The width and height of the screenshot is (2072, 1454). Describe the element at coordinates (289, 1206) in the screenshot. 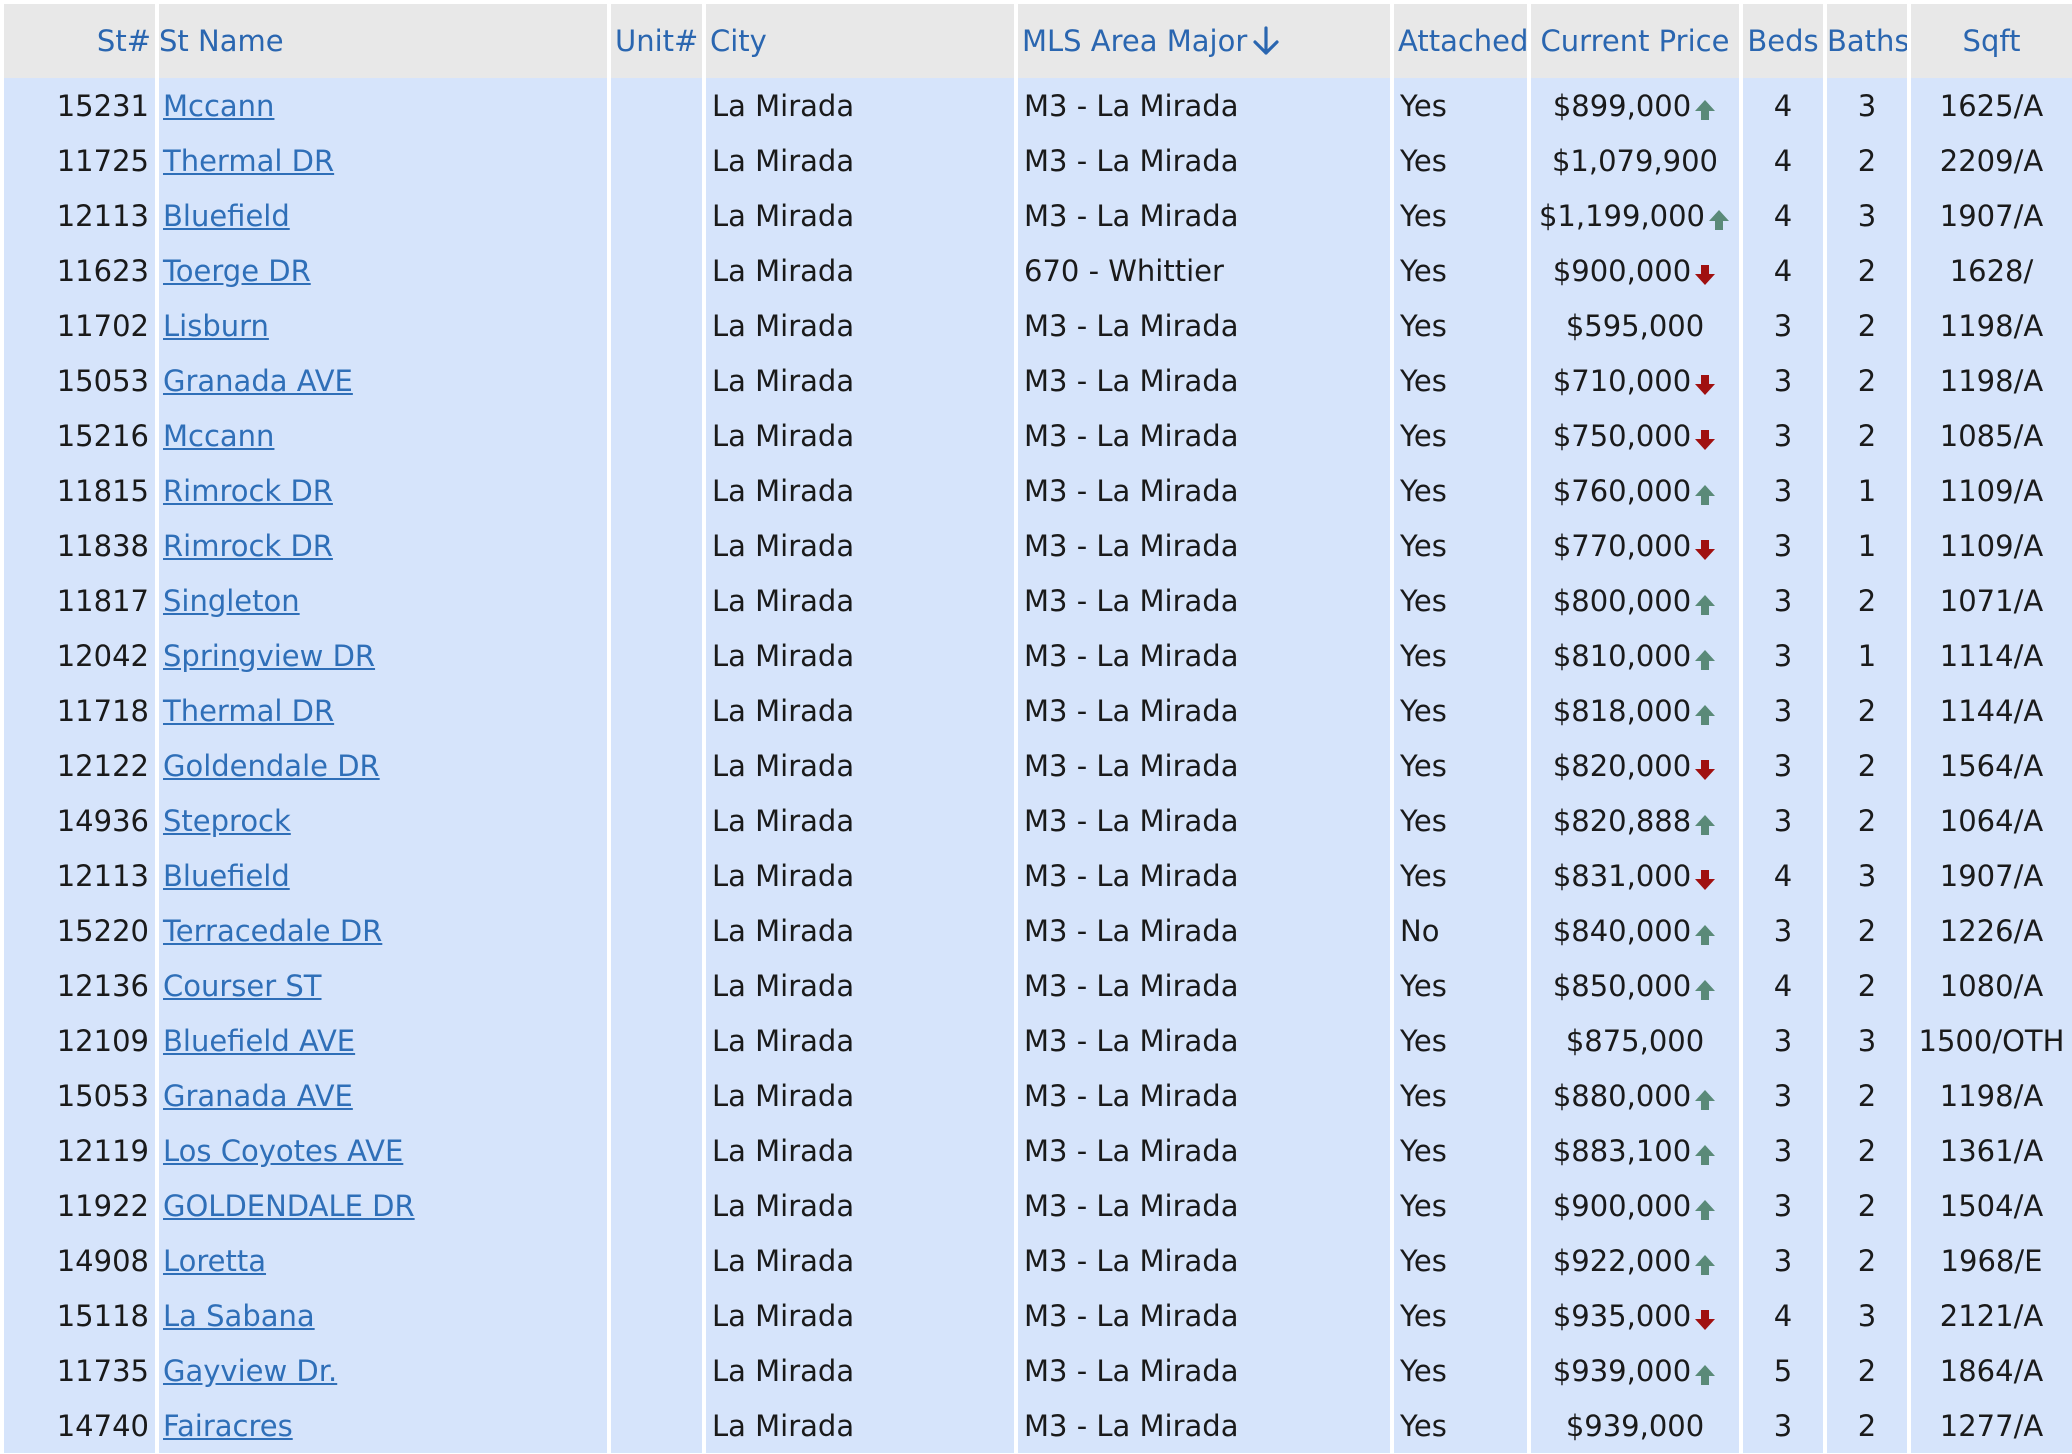

I see `street-name-link: GOLDENDALE DR` at that location.